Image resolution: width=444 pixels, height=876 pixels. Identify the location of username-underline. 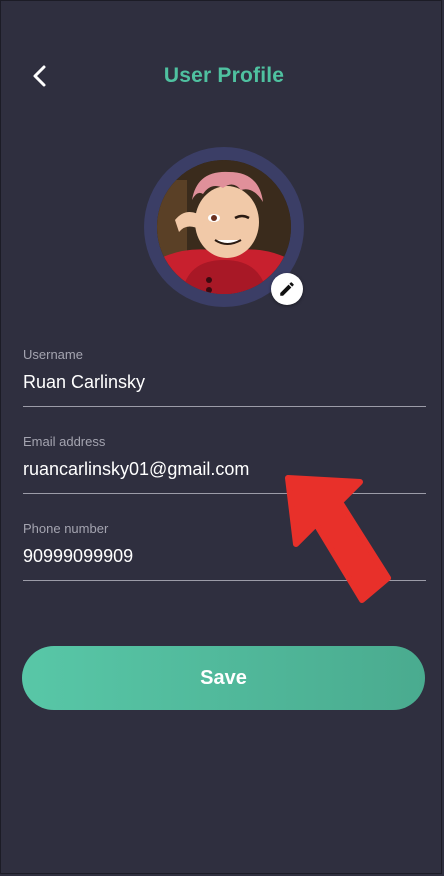
(224, 406).